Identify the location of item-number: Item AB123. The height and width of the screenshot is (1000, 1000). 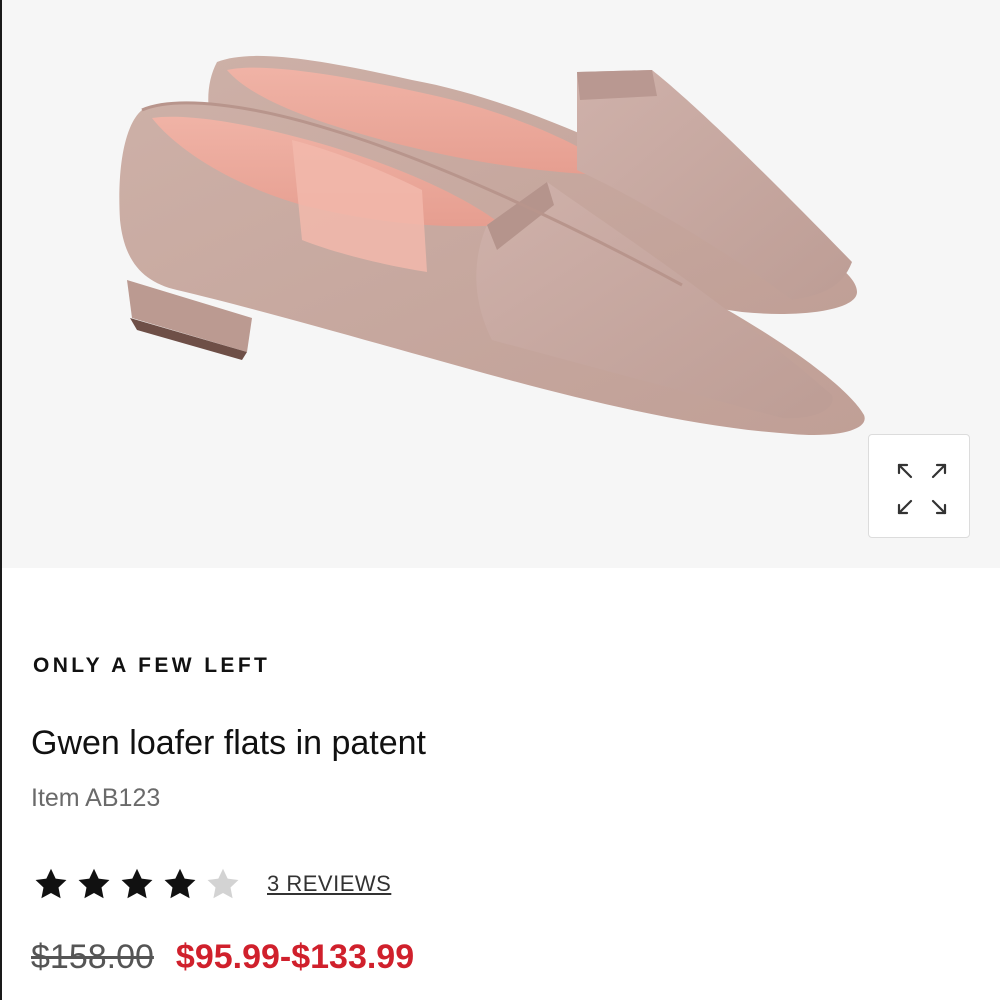
(96, 798).